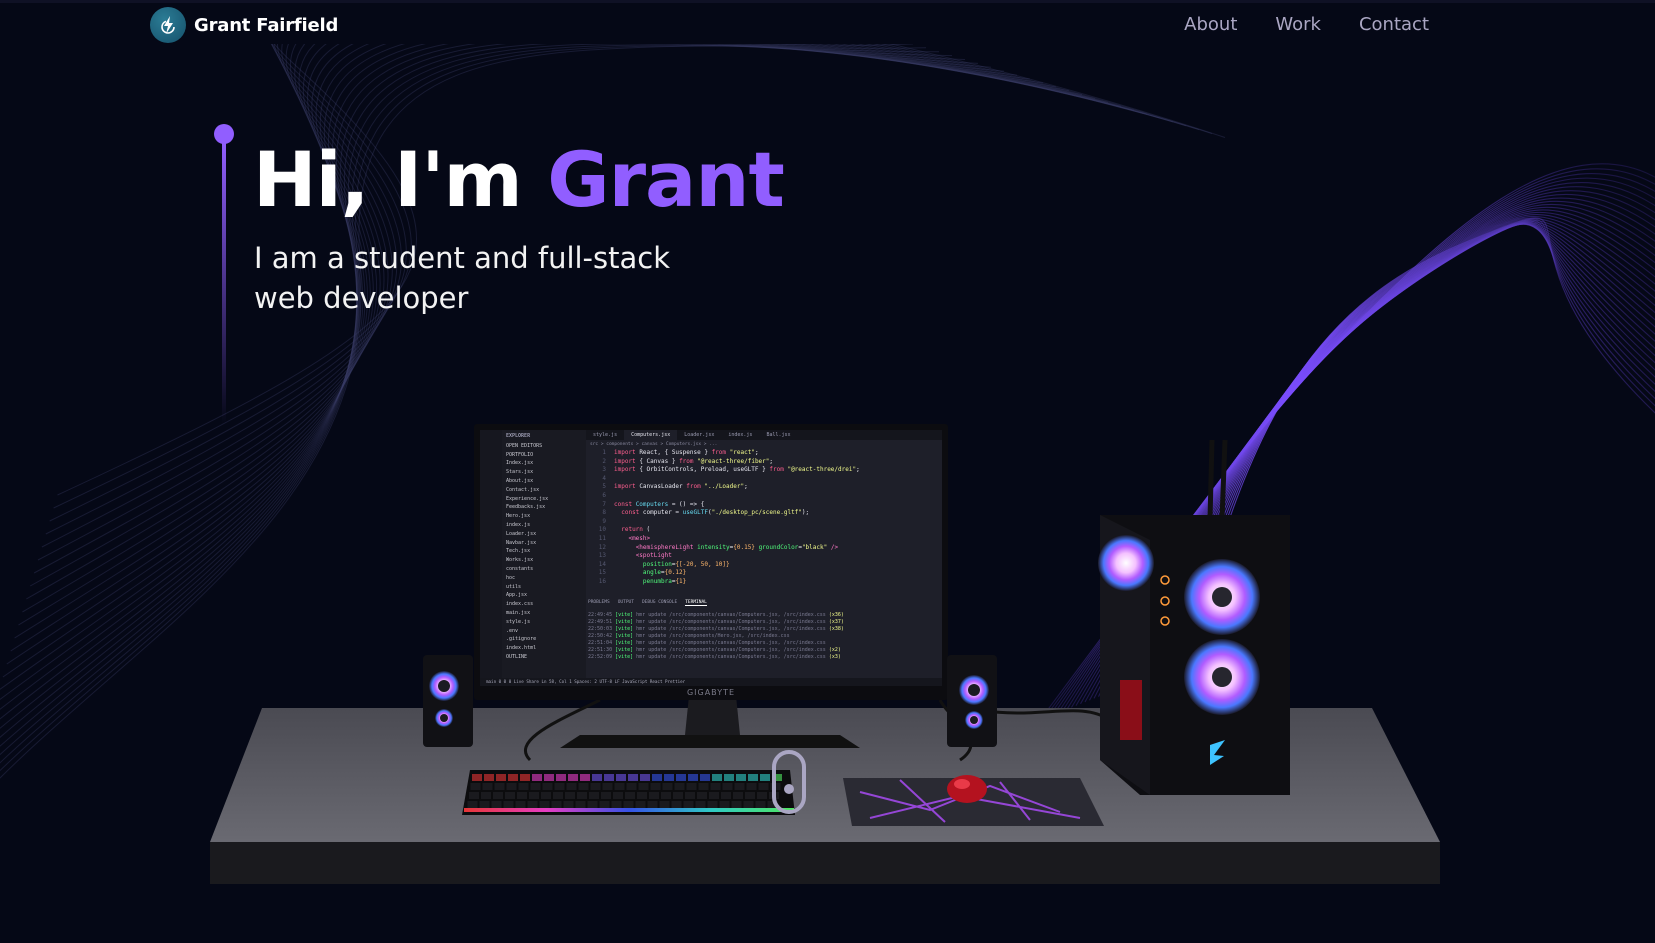  What do you see at coordinates (659, 602) in the screenshot?
I see `panel-tab: DEBUG CONSOLE` at bounding box center [659, 602].